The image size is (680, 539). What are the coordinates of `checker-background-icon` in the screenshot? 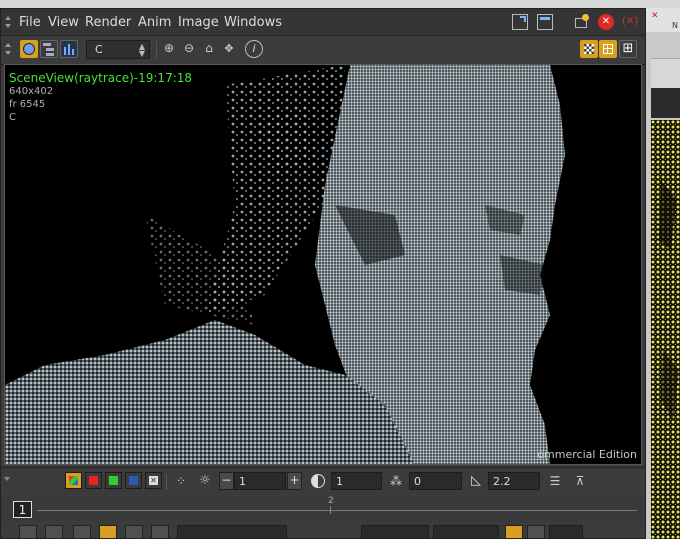 It's located at (589, 49).